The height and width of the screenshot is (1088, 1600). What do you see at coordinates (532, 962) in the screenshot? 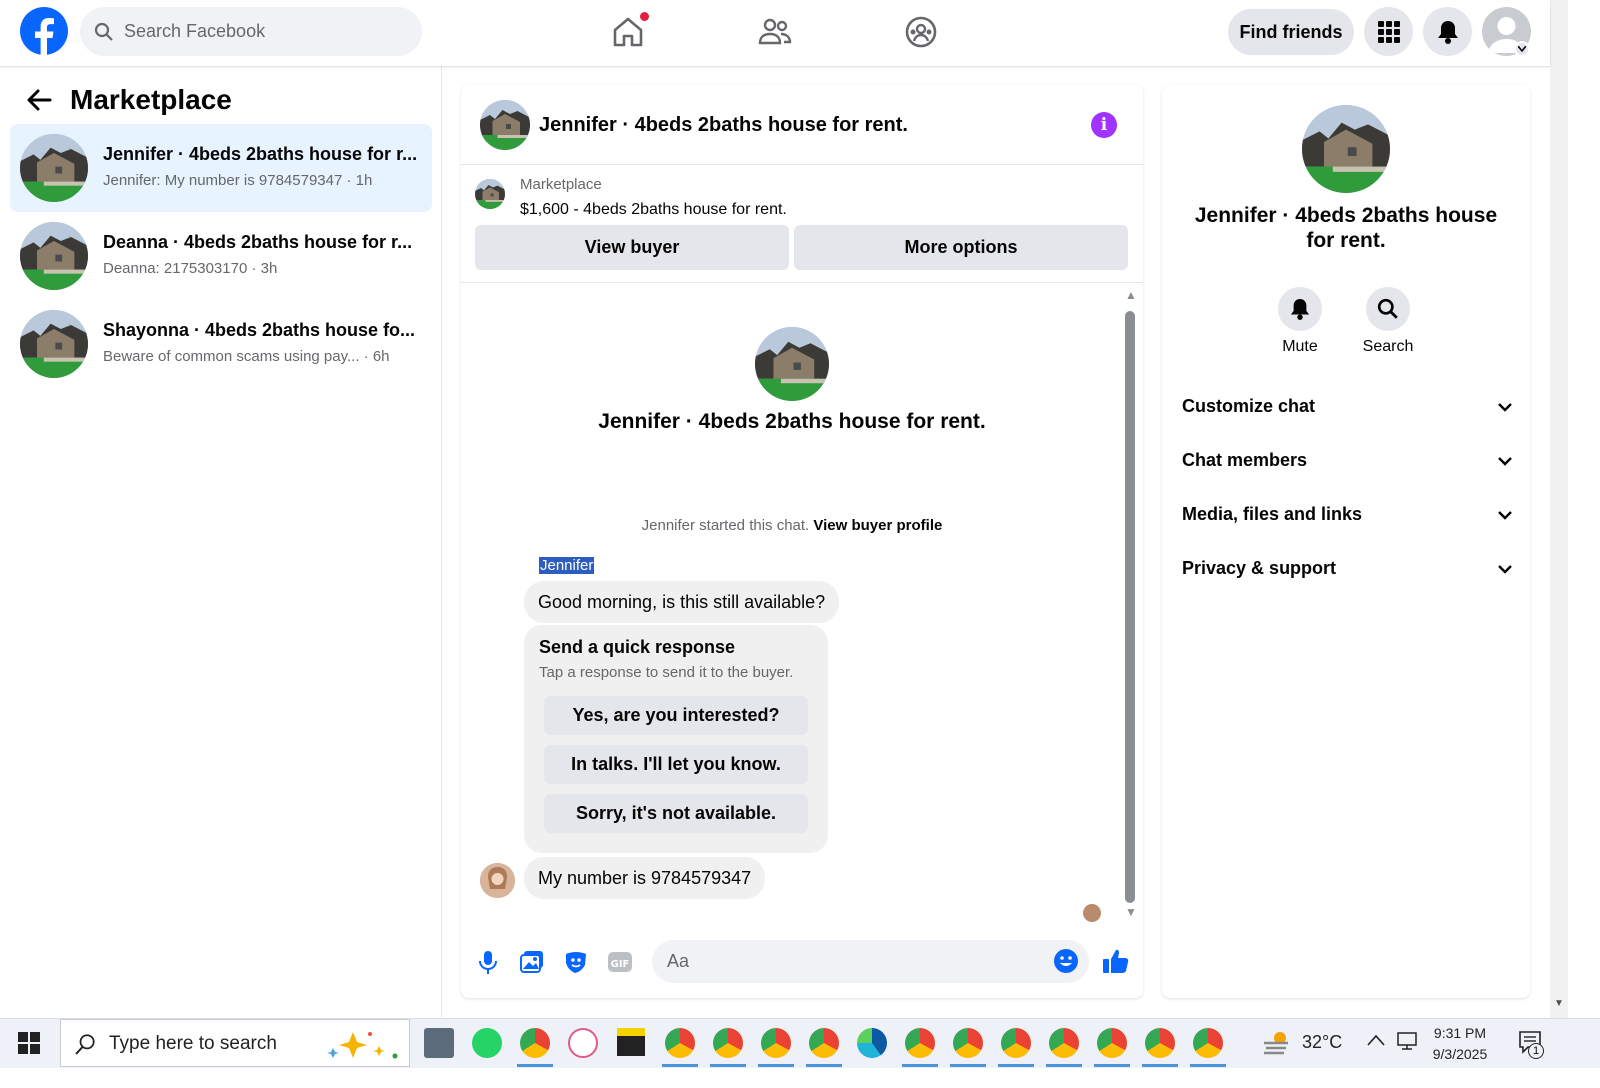
I see `photo-gallery-icon` at bounding box center [532, 962].